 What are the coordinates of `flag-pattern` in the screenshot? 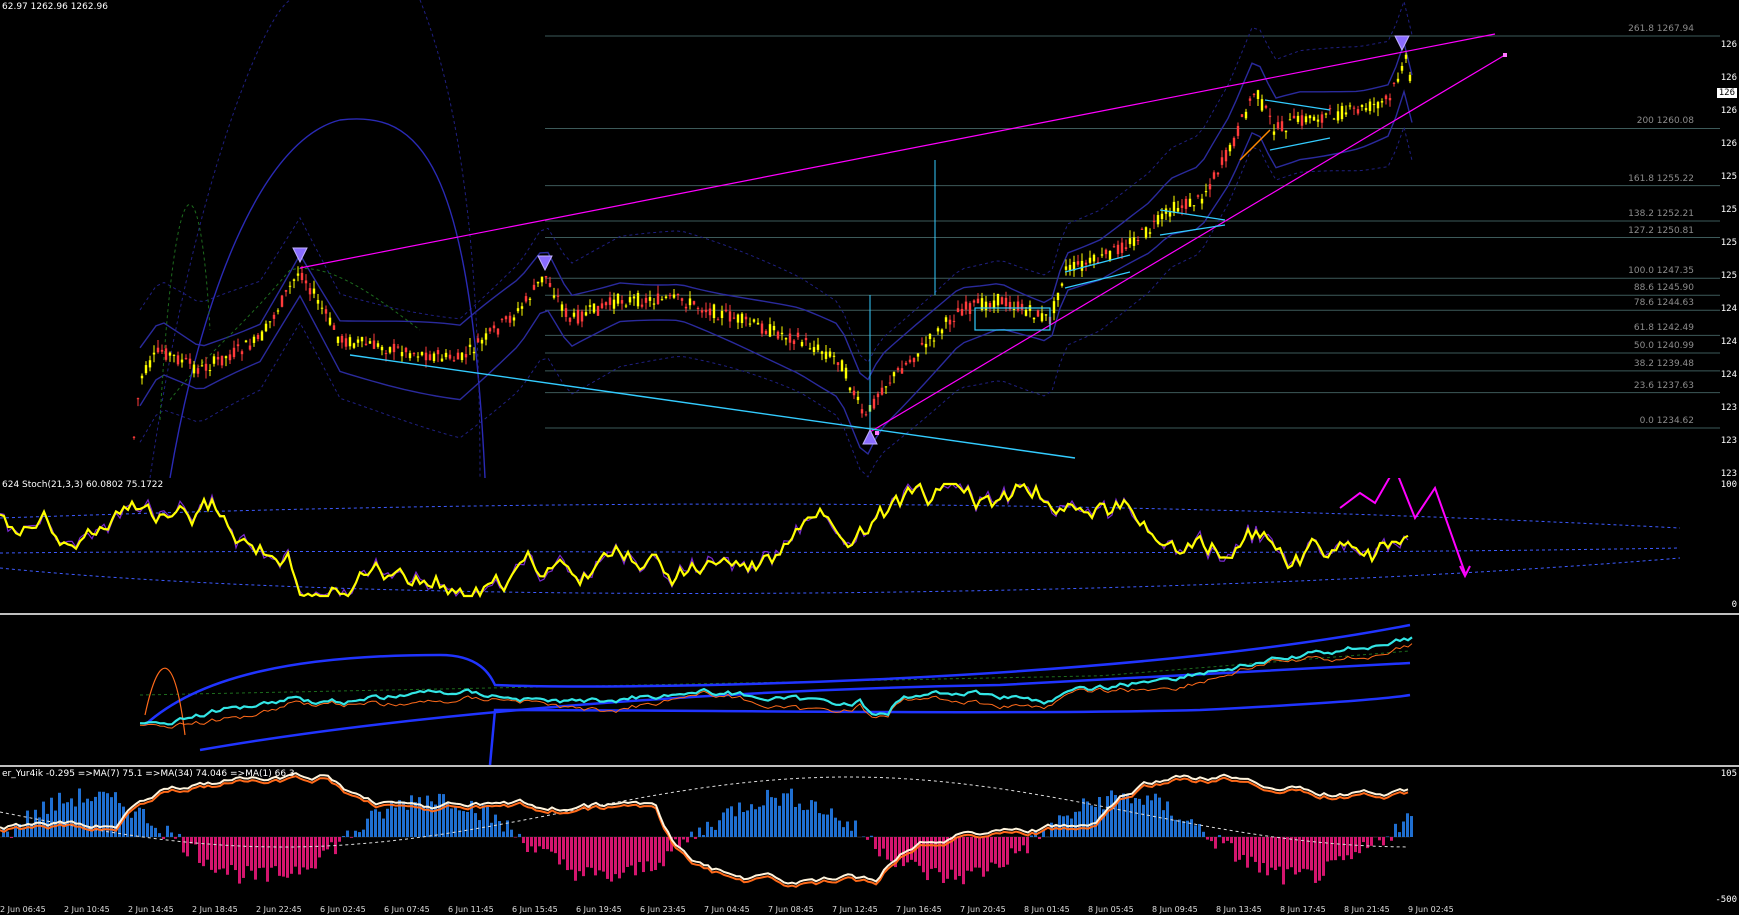 It's located at (1297, 125).